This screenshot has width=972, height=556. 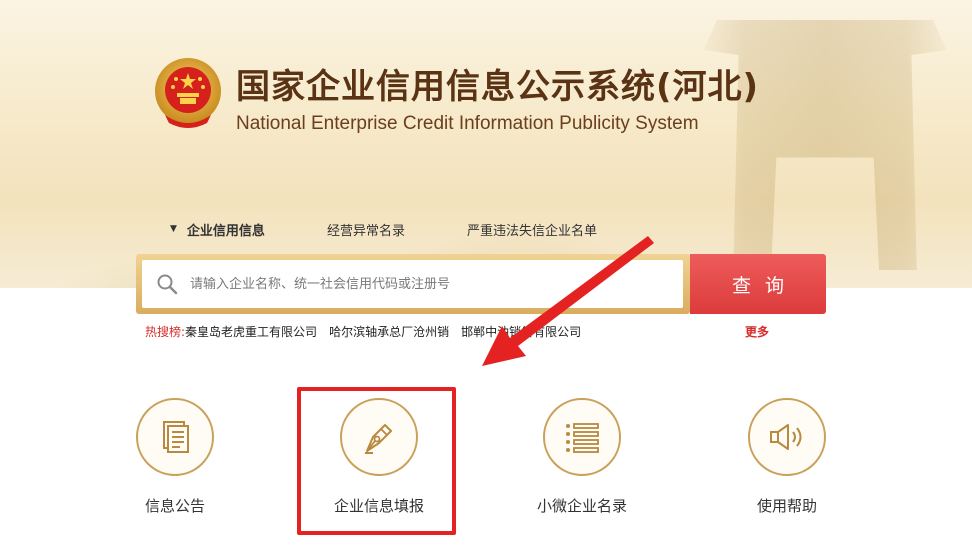 I want to click on hot-search-item: 秦皇岛老虎重工有限公司, so click(x=251, y=332).